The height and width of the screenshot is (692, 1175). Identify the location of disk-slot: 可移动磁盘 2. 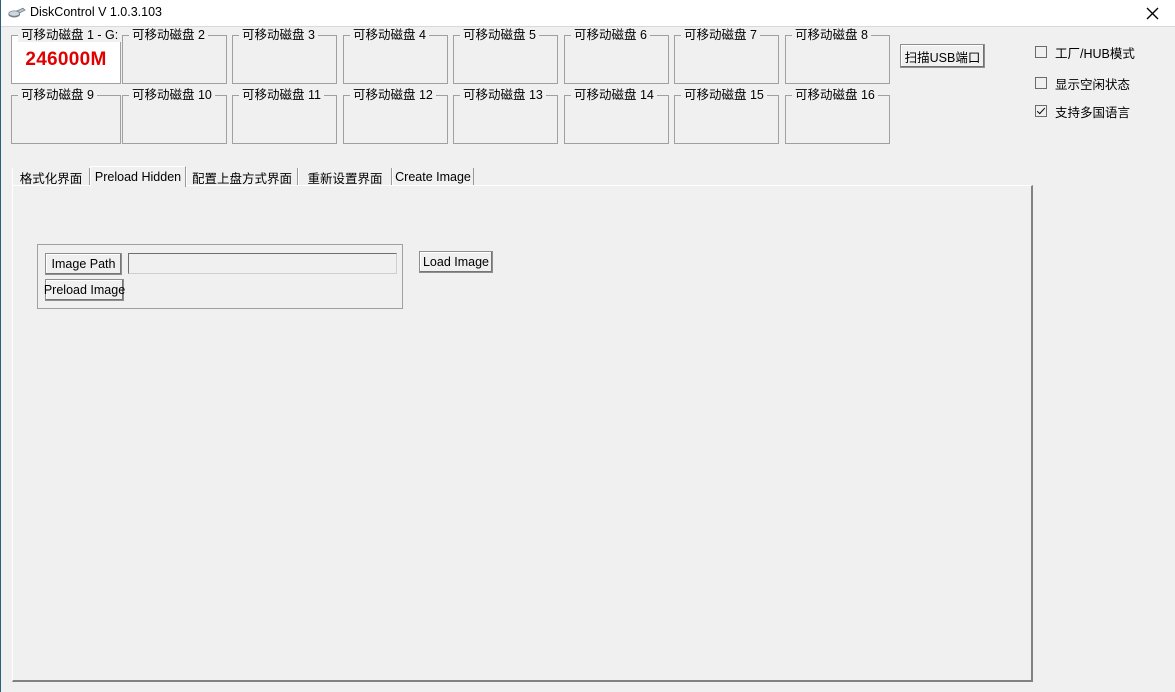
(174, 56).